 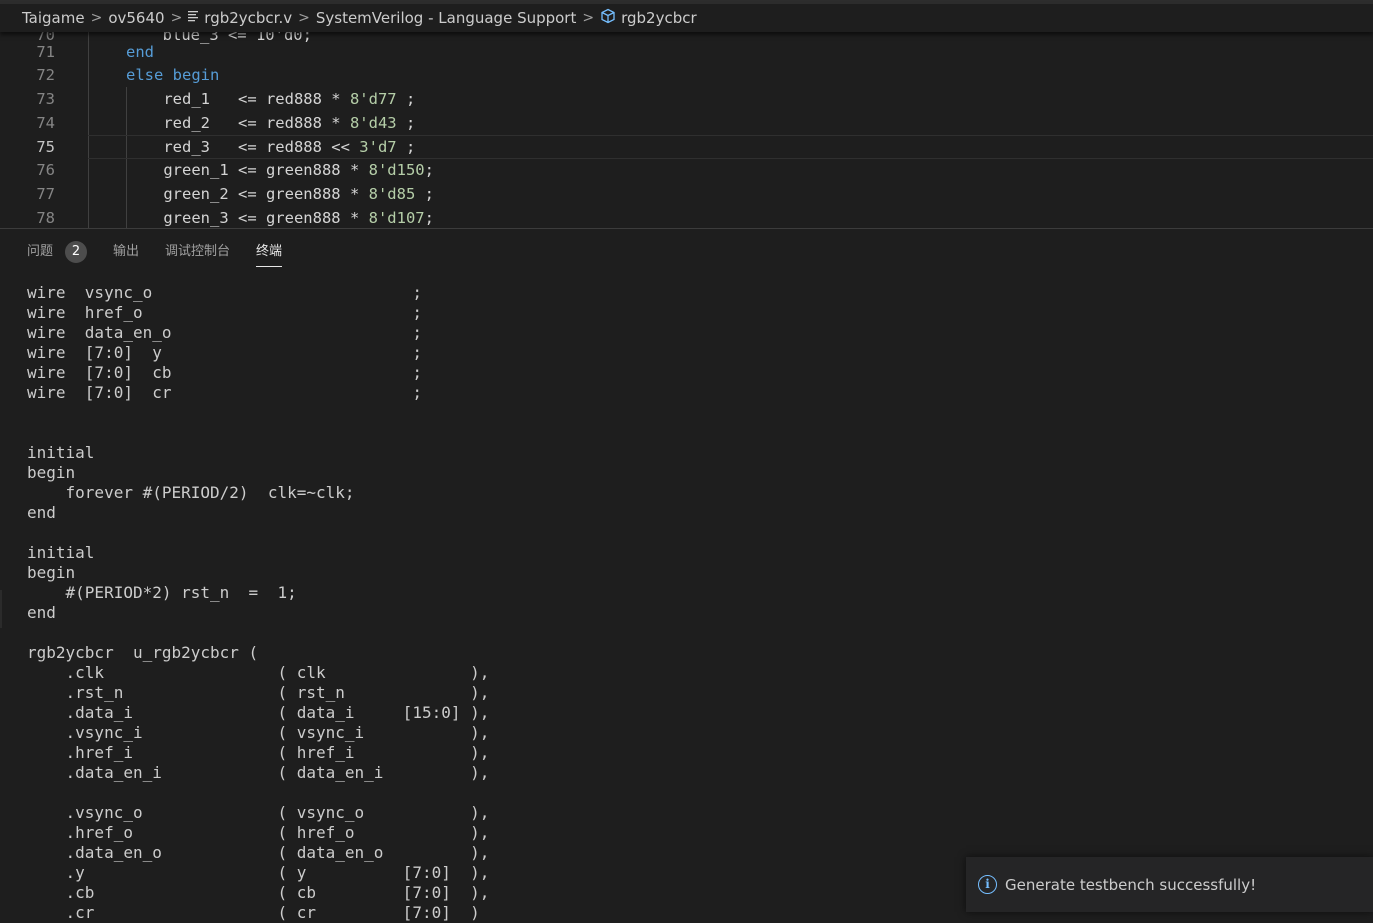 What do you see at coordinates (40, 251) in the screenshot?
I see `tab-problems-label: 问题` at bounding box center [40, 251].